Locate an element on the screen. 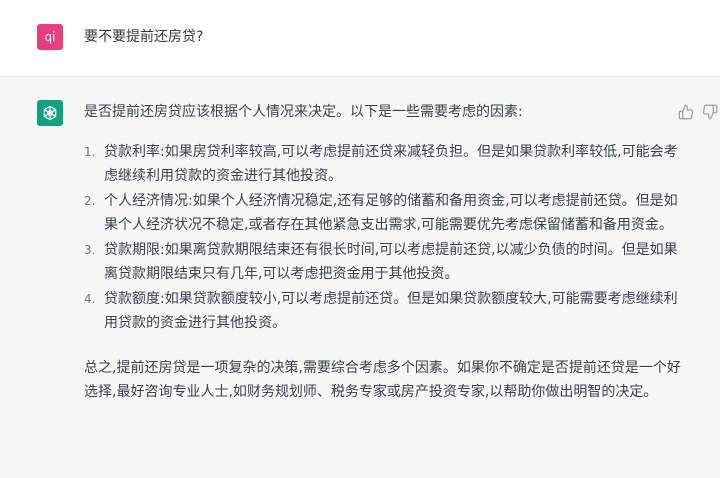 The width and height of the screenshot is (720, 478). list-item-number: 1. is located at coordinates (90, 151).